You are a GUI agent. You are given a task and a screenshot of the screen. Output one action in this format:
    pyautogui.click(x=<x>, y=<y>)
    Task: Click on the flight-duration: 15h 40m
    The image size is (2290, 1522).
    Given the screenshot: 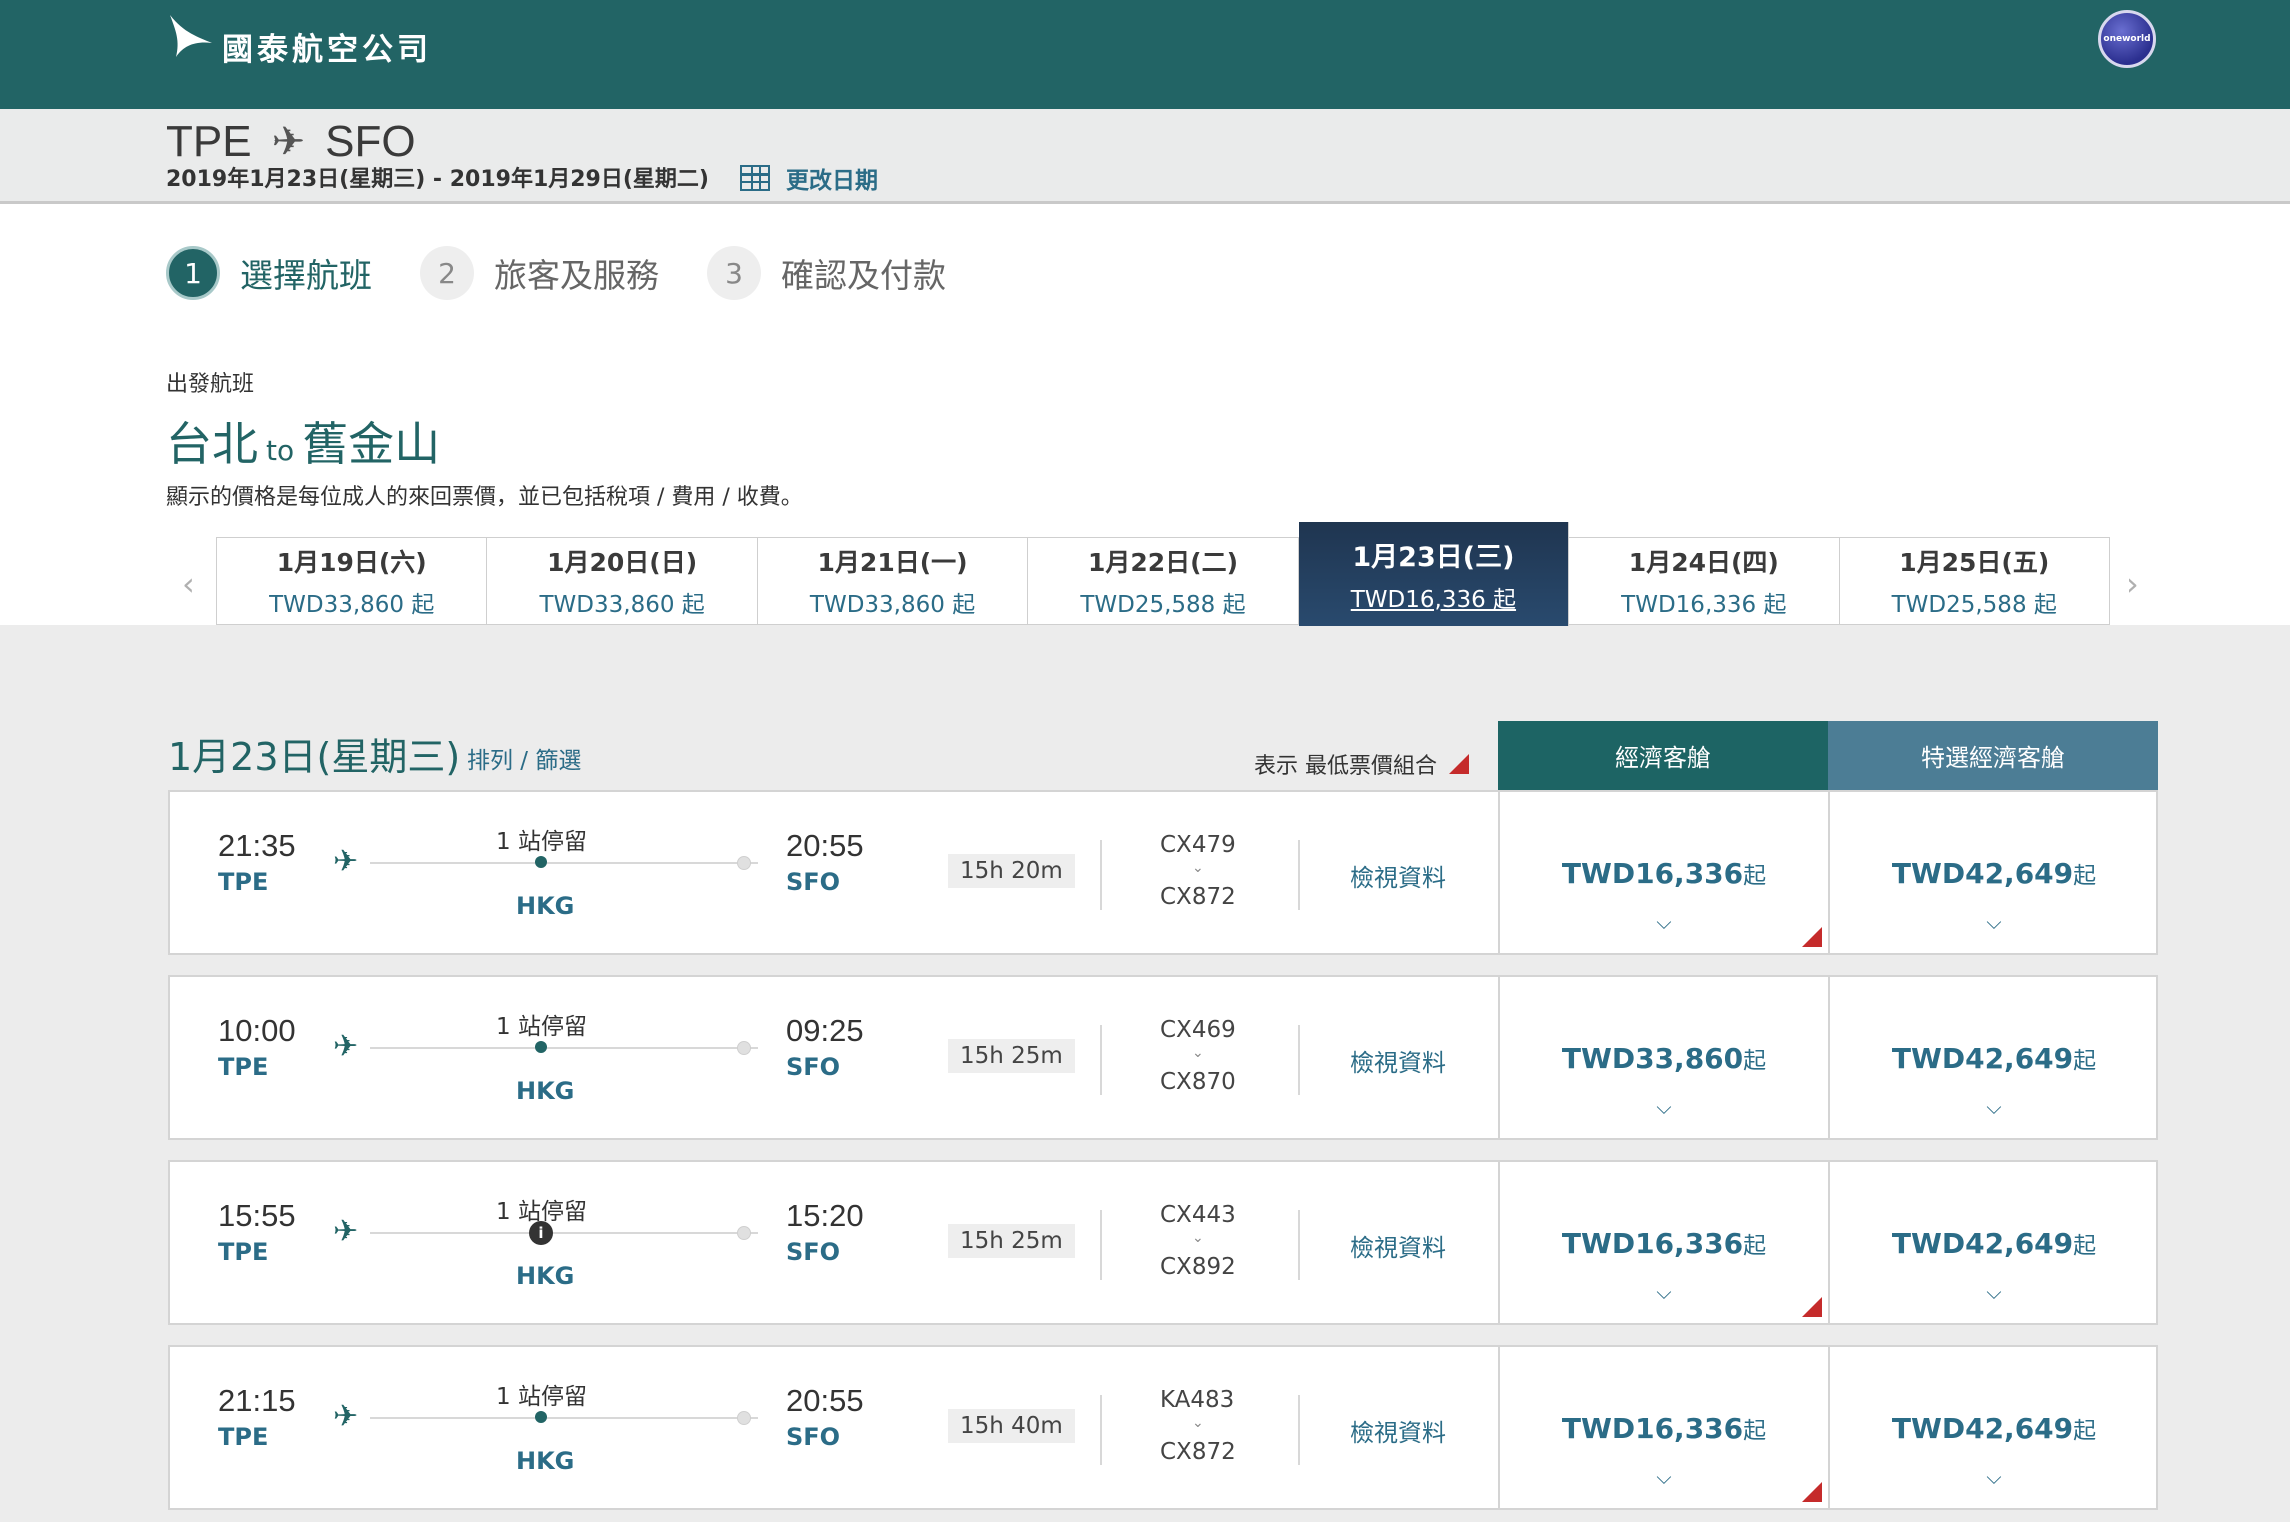 What is the action you would take?
    pyautogui.click(x=1011, y=1426)
    